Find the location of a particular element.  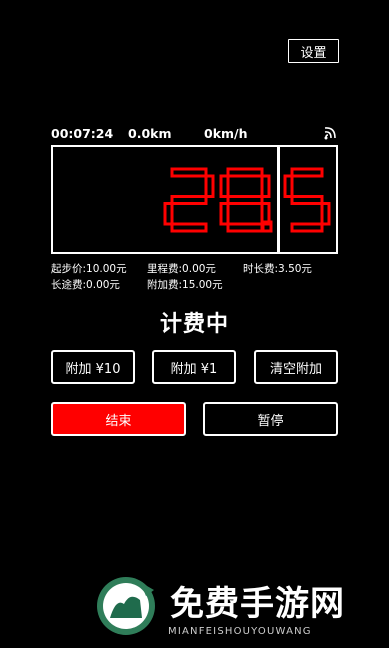

pause-button: 暂停 is located at coordinates (270, 419).